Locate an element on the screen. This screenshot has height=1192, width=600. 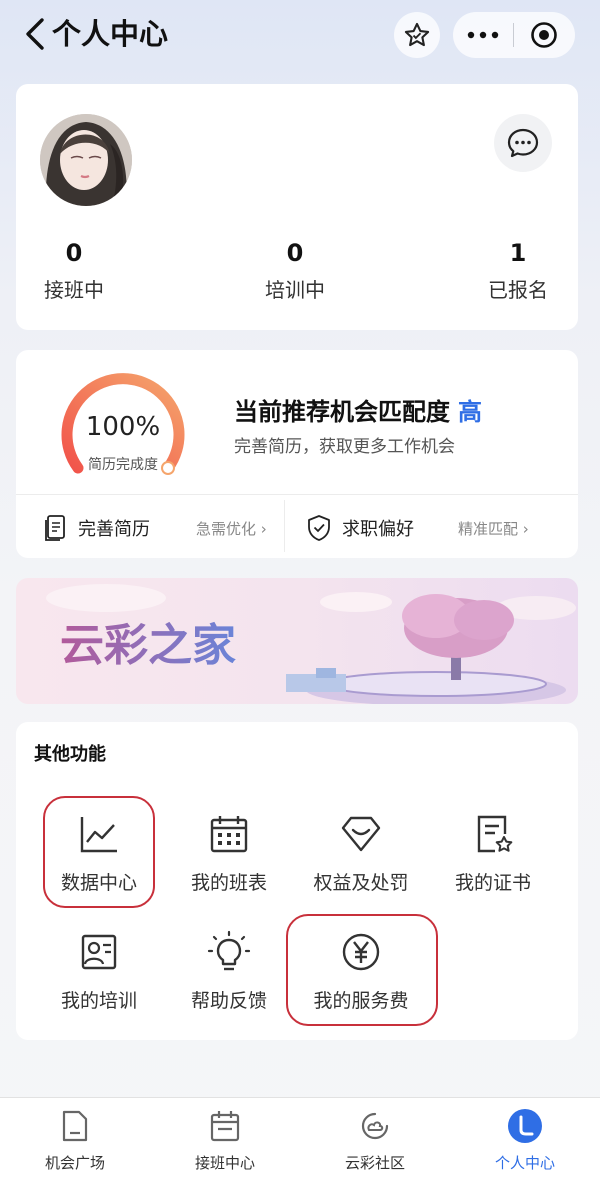
shield-heart-icon is located at coordinates (361, 834).